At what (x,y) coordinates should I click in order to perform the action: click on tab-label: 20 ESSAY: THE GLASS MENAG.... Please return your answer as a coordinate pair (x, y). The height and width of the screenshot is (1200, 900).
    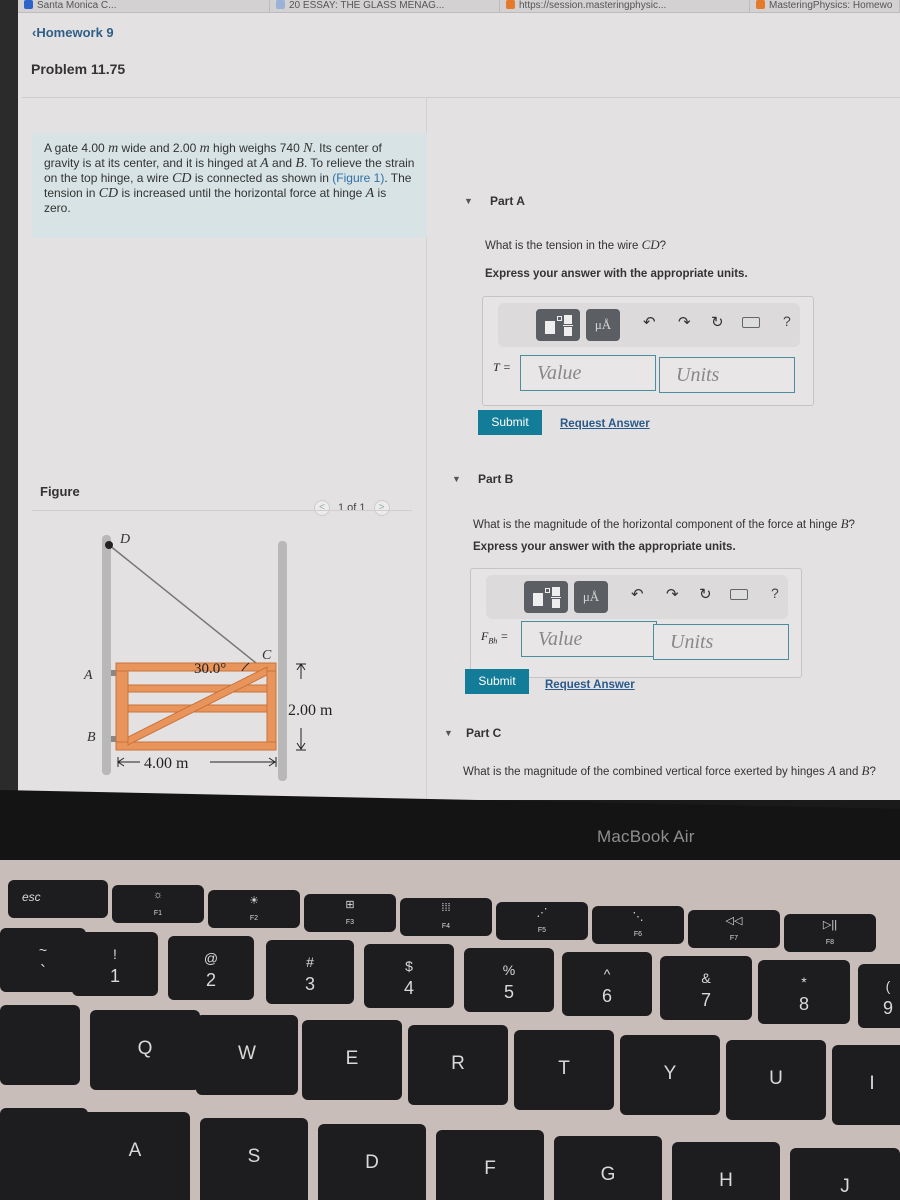
    Looking at the image, I should click on (367, 5).